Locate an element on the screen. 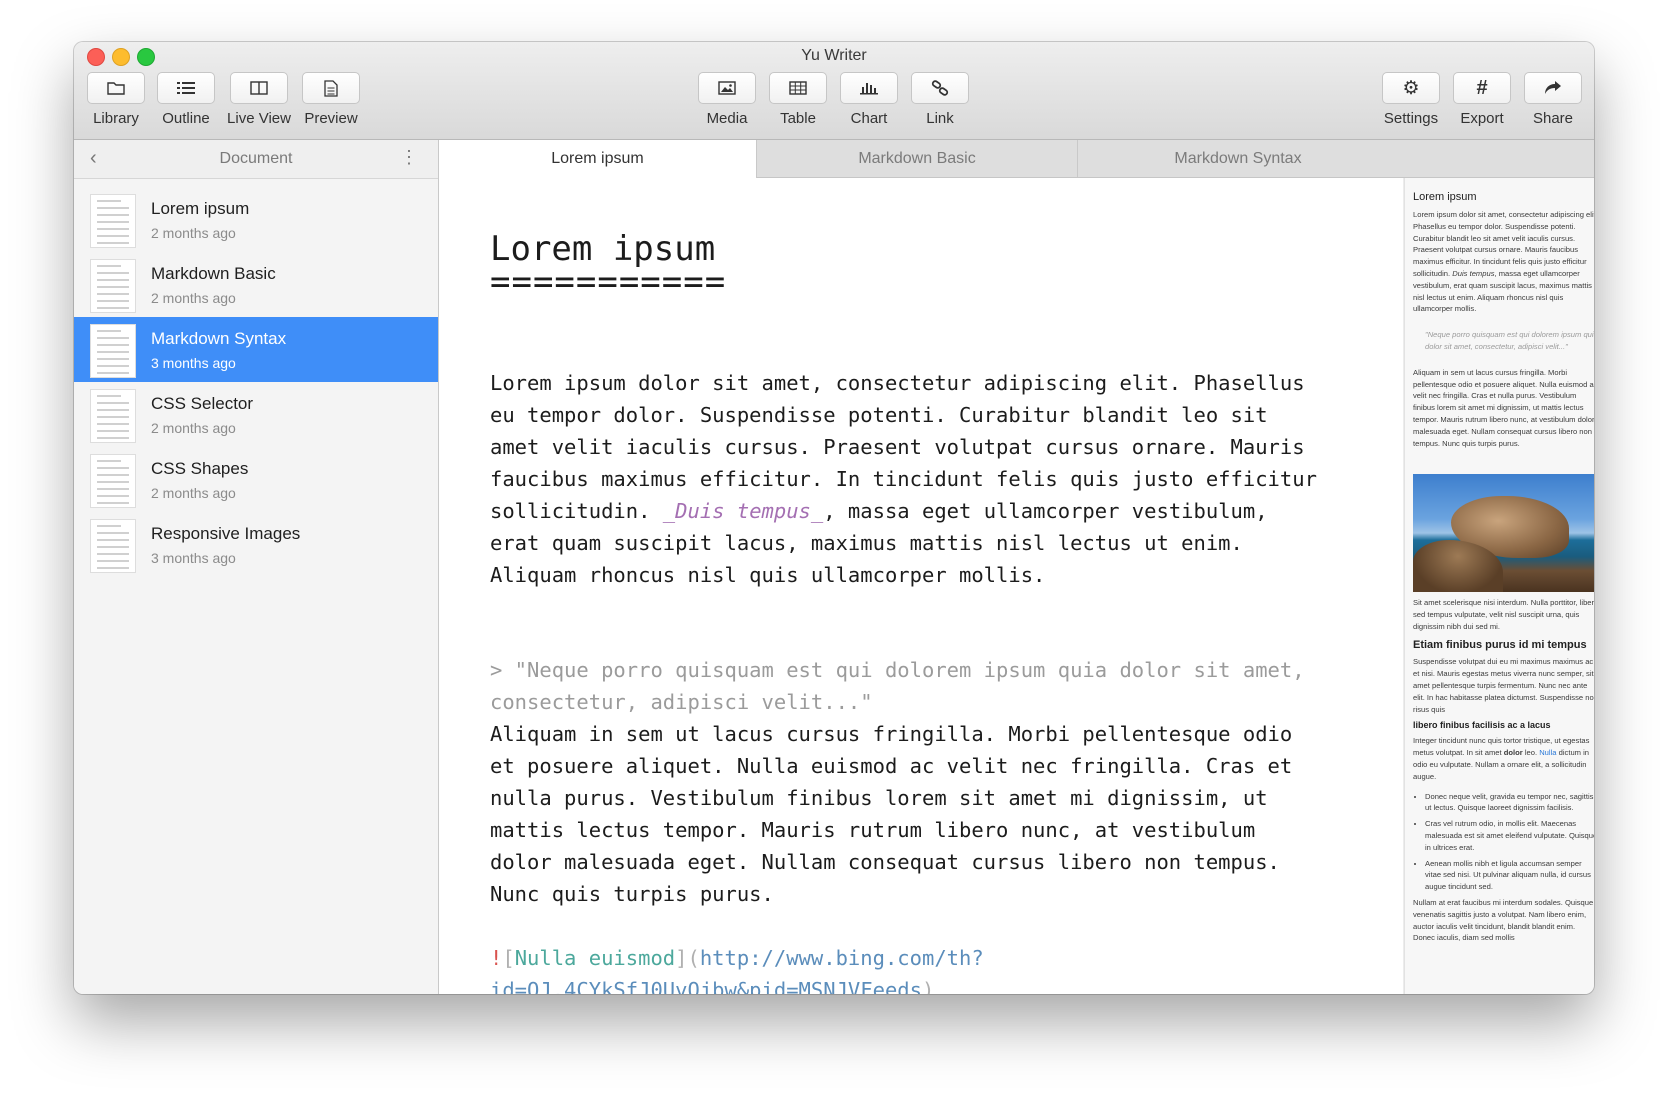  chart-label: Chart is located at coordinates (869, 118).